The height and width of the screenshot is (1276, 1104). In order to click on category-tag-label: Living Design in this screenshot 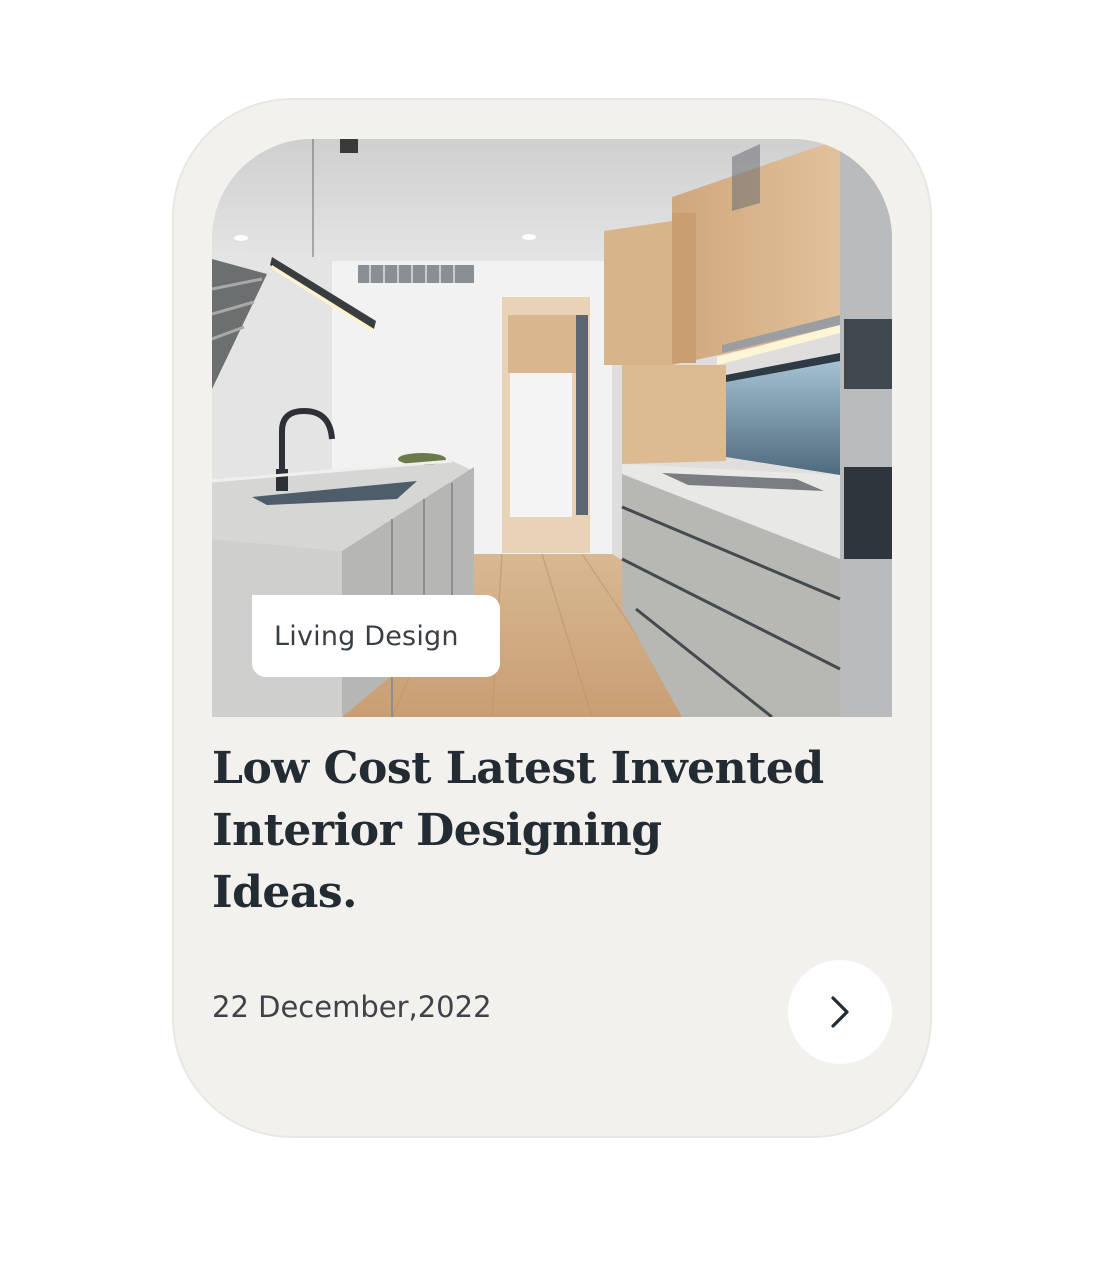, I will do `click(366, 636)`.